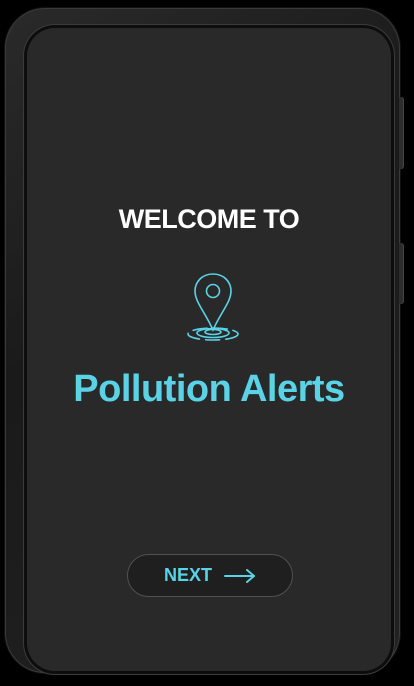 This screenshot has width=414, height=686. Describe the element at coordinates (187, 575) in the screenshot. I see `next-button-label: NEXT` at that location.